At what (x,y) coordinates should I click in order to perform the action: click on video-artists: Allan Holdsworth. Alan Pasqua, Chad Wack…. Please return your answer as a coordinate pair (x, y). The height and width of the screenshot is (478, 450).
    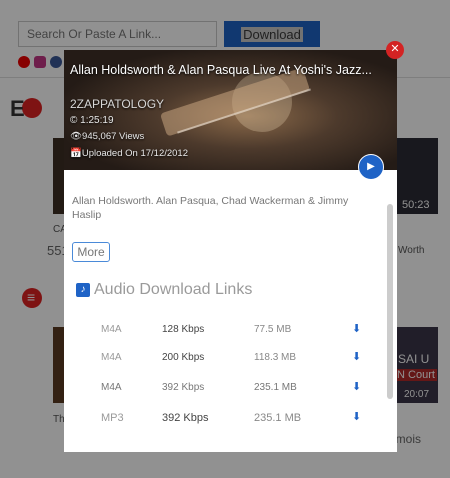
    Looking at the image, I should click on (210, 208).